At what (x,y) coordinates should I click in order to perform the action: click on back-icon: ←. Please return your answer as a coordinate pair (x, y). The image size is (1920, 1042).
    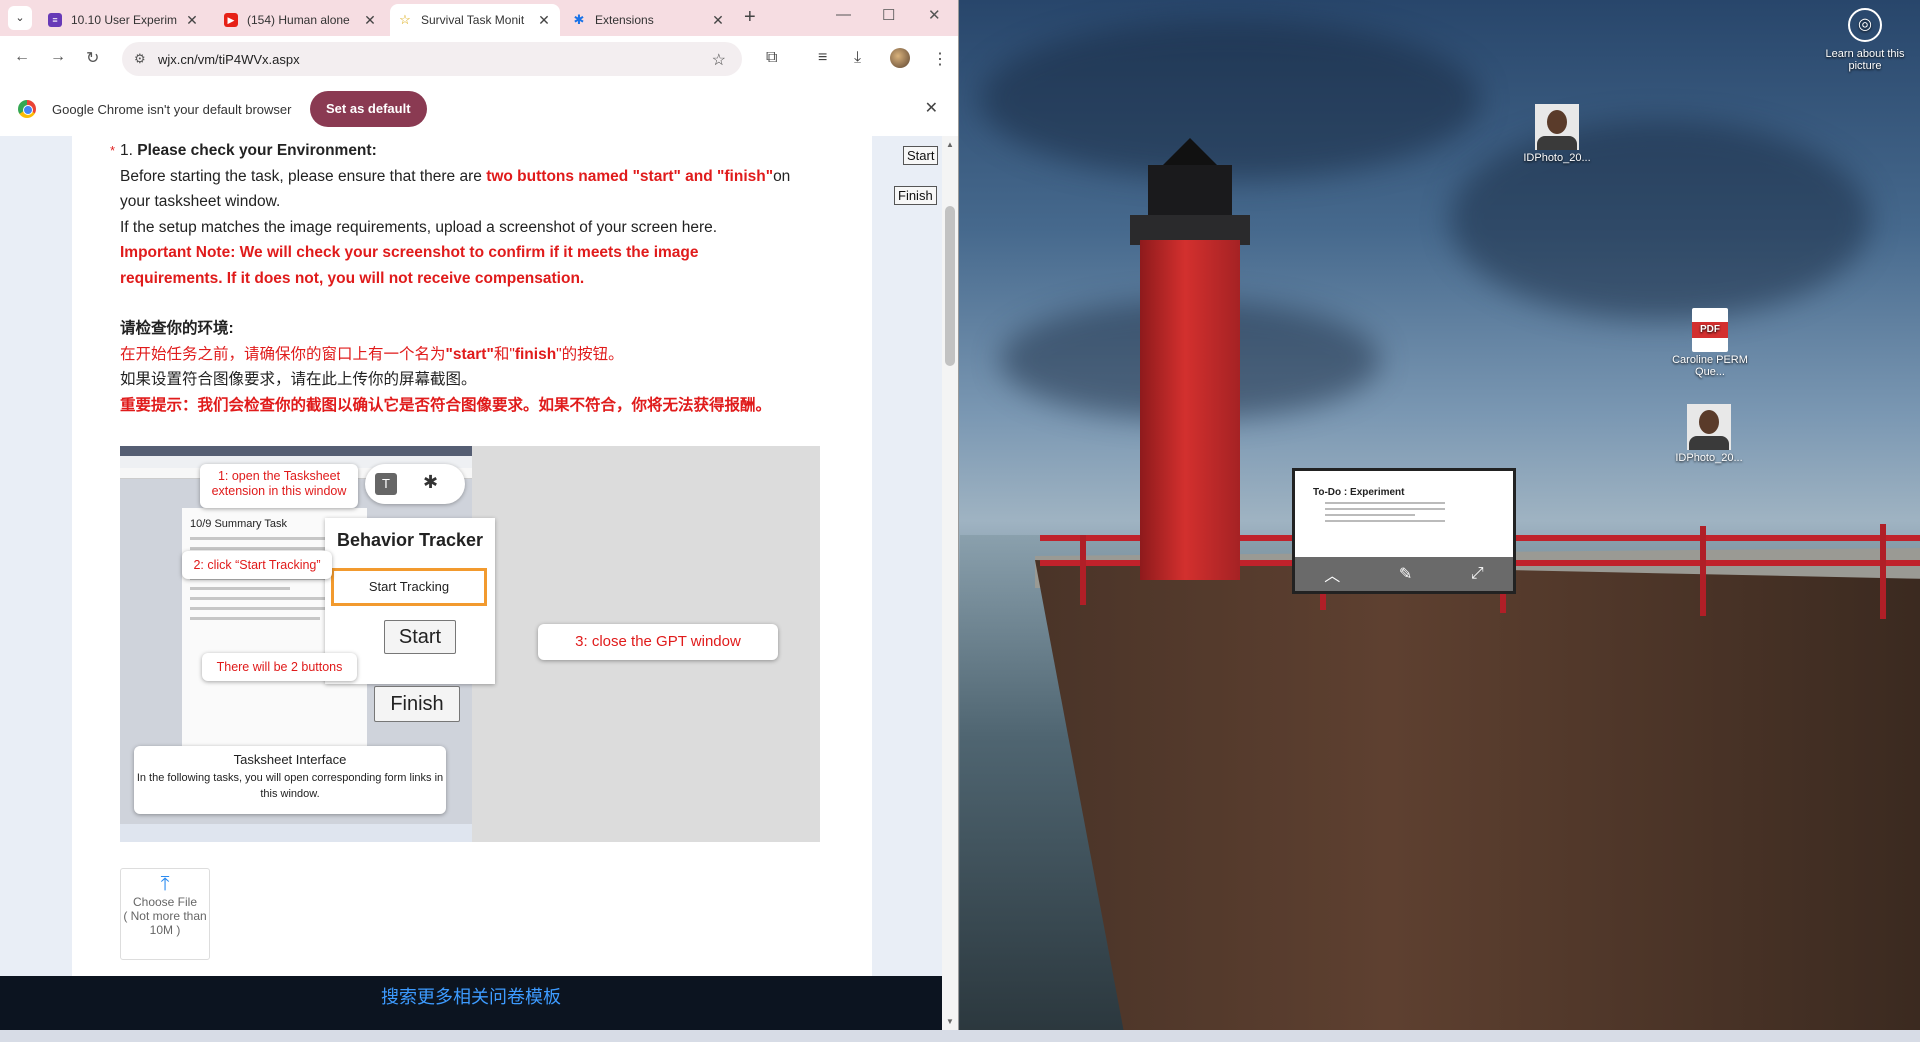
    Looking at the image, I should click on (22, 57).